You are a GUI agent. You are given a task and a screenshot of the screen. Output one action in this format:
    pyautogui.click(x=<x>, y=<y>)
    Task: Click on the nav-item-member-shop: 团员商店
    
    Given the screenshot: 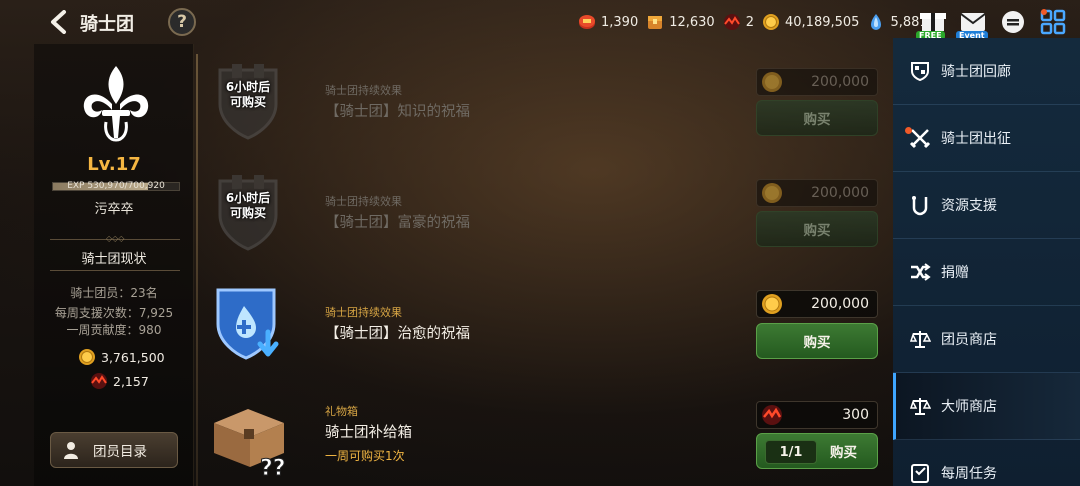 What is the action you would take?
    pyautogui.click(x=986, y=339)
    